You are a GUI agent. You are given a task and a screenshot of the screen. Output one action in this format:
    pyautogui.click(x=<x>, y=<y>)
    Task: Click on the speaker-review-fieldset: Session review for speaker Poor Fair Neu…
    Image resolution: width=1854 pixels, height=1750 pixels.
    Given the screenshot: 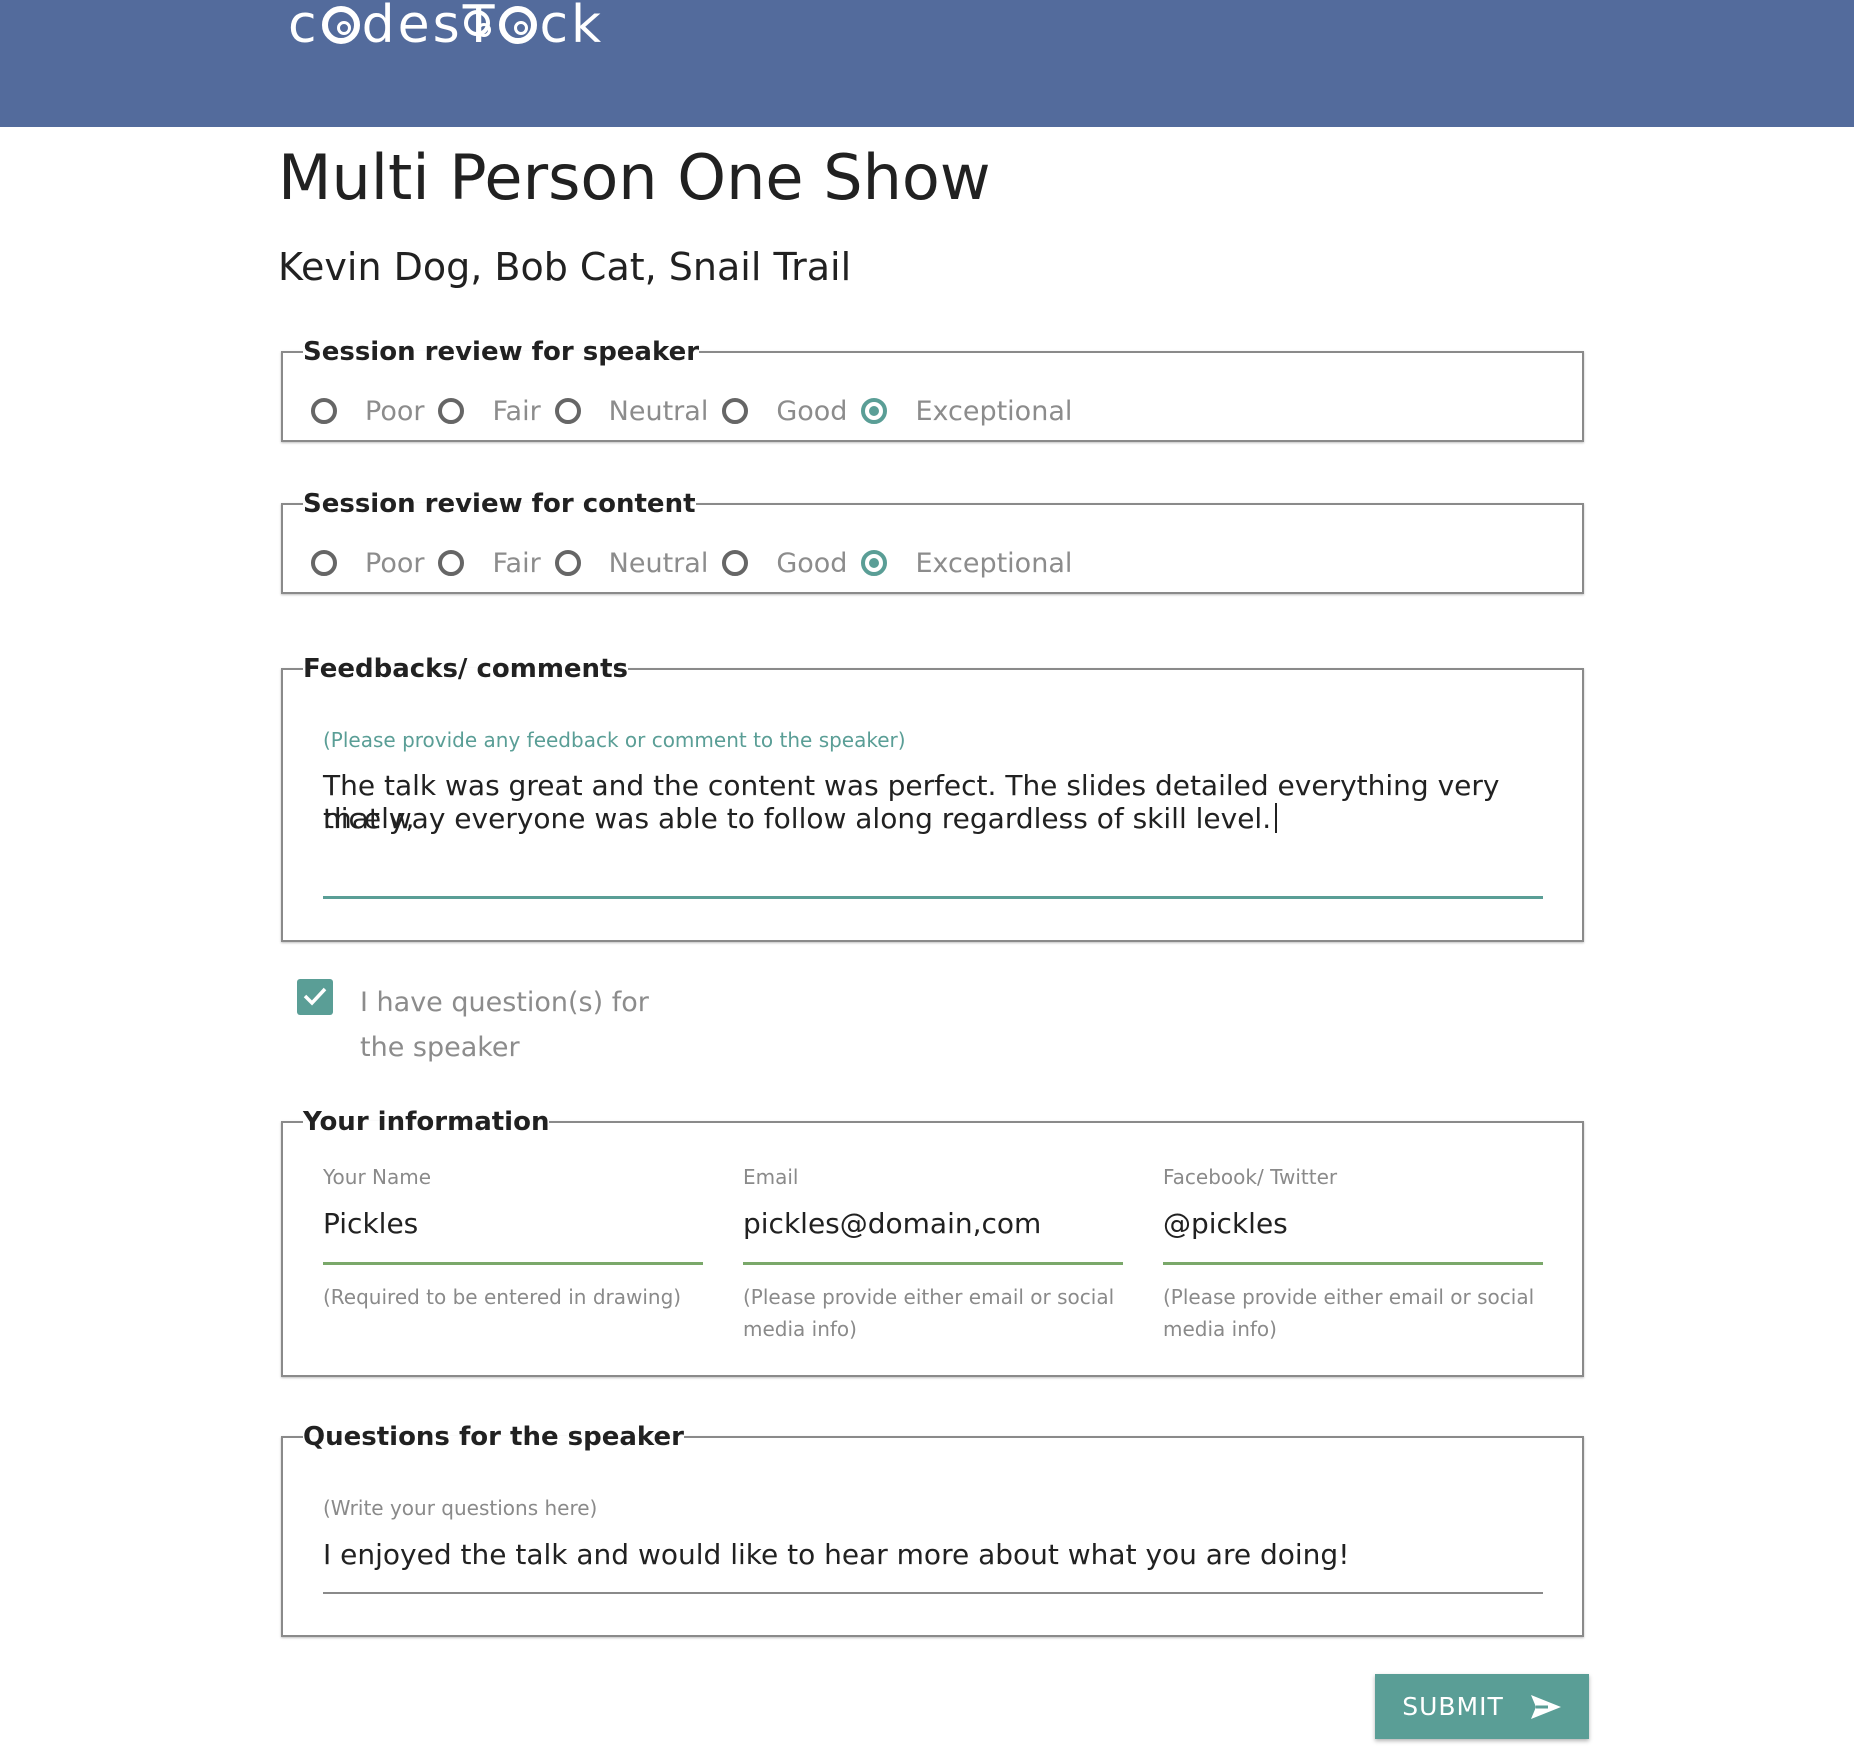 What is the action you would take?
    pyautogui.click(x=932, y=389)
    